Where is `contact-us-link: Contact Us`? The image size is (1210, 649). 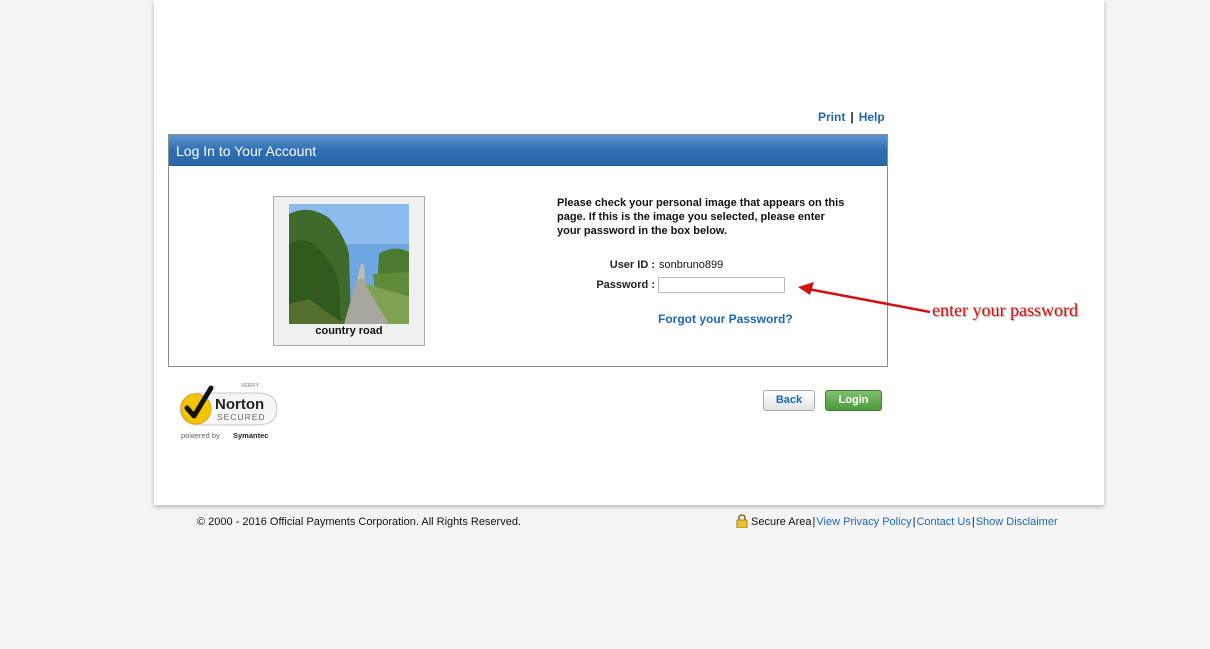 contact-us-link: Contact Us is located at coordinates (943, 522).